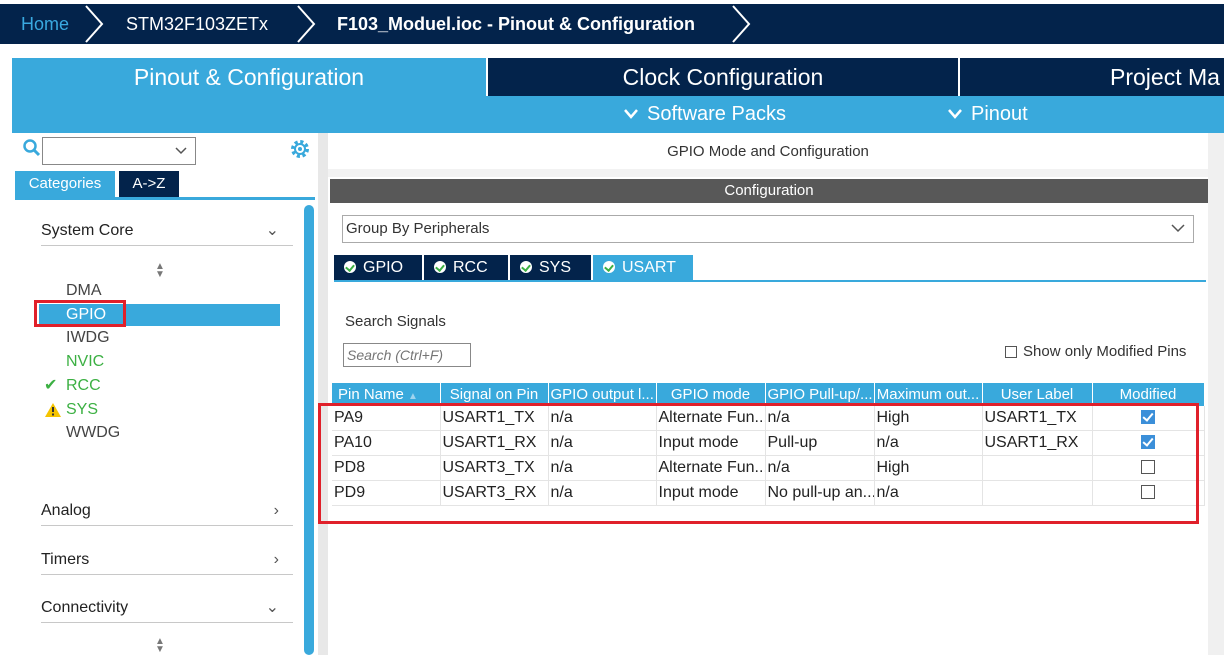 The width and height of the screenshot is (1224, 655). What do you see at coordinates (395, 321) in the screenshot?
I see `search-signals-label: Search Signals` at bounding box center [395, 321].